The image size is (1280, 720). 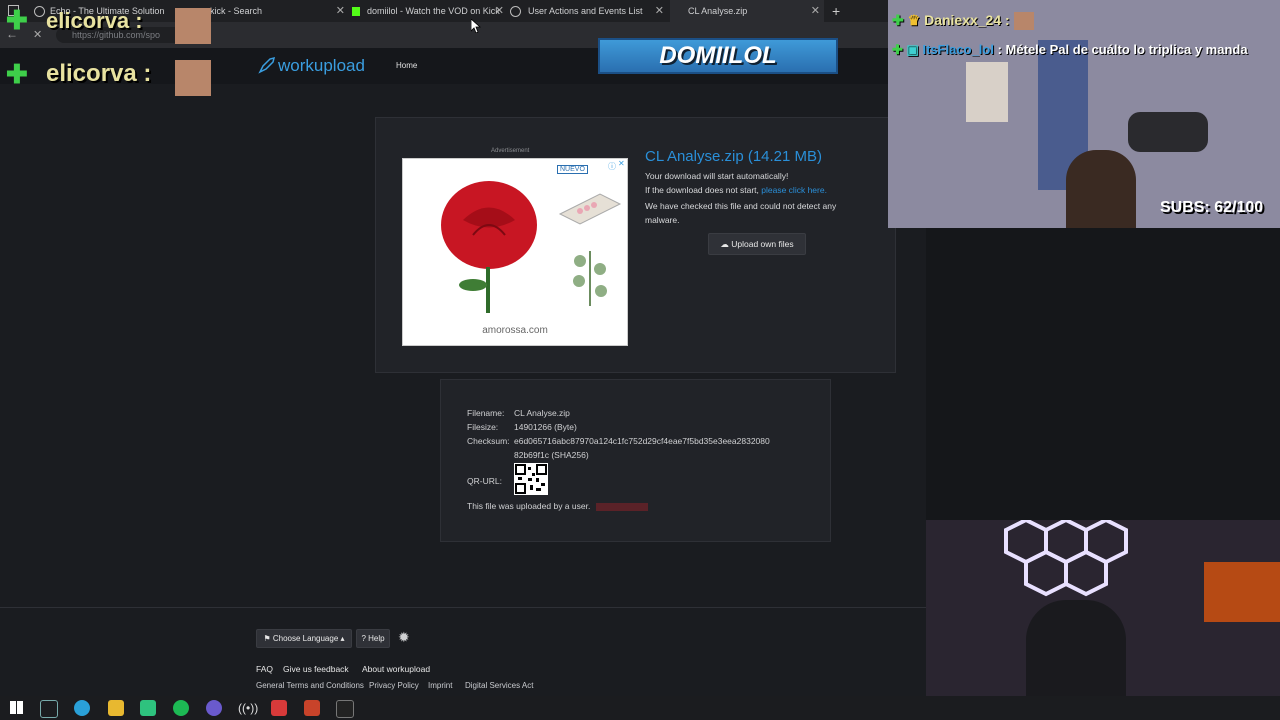 What do you see at coordinates (987, 92) in the screenshot?
I see `wall-poster` at bounding box center [987, 92].